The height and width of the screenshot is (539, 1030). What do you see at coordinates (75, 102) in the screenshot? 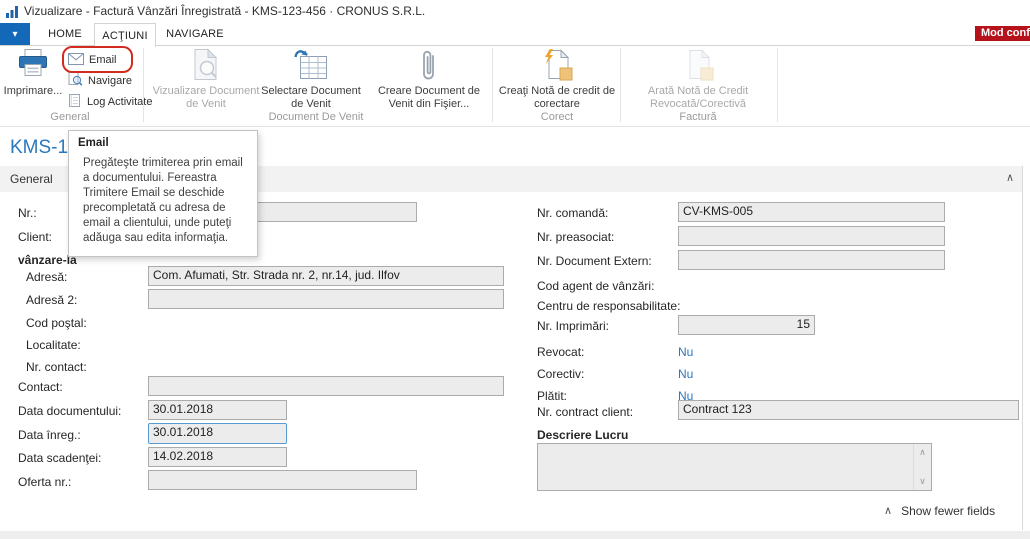
I see `log-notepad-icon` at bounding box center [75, 102].